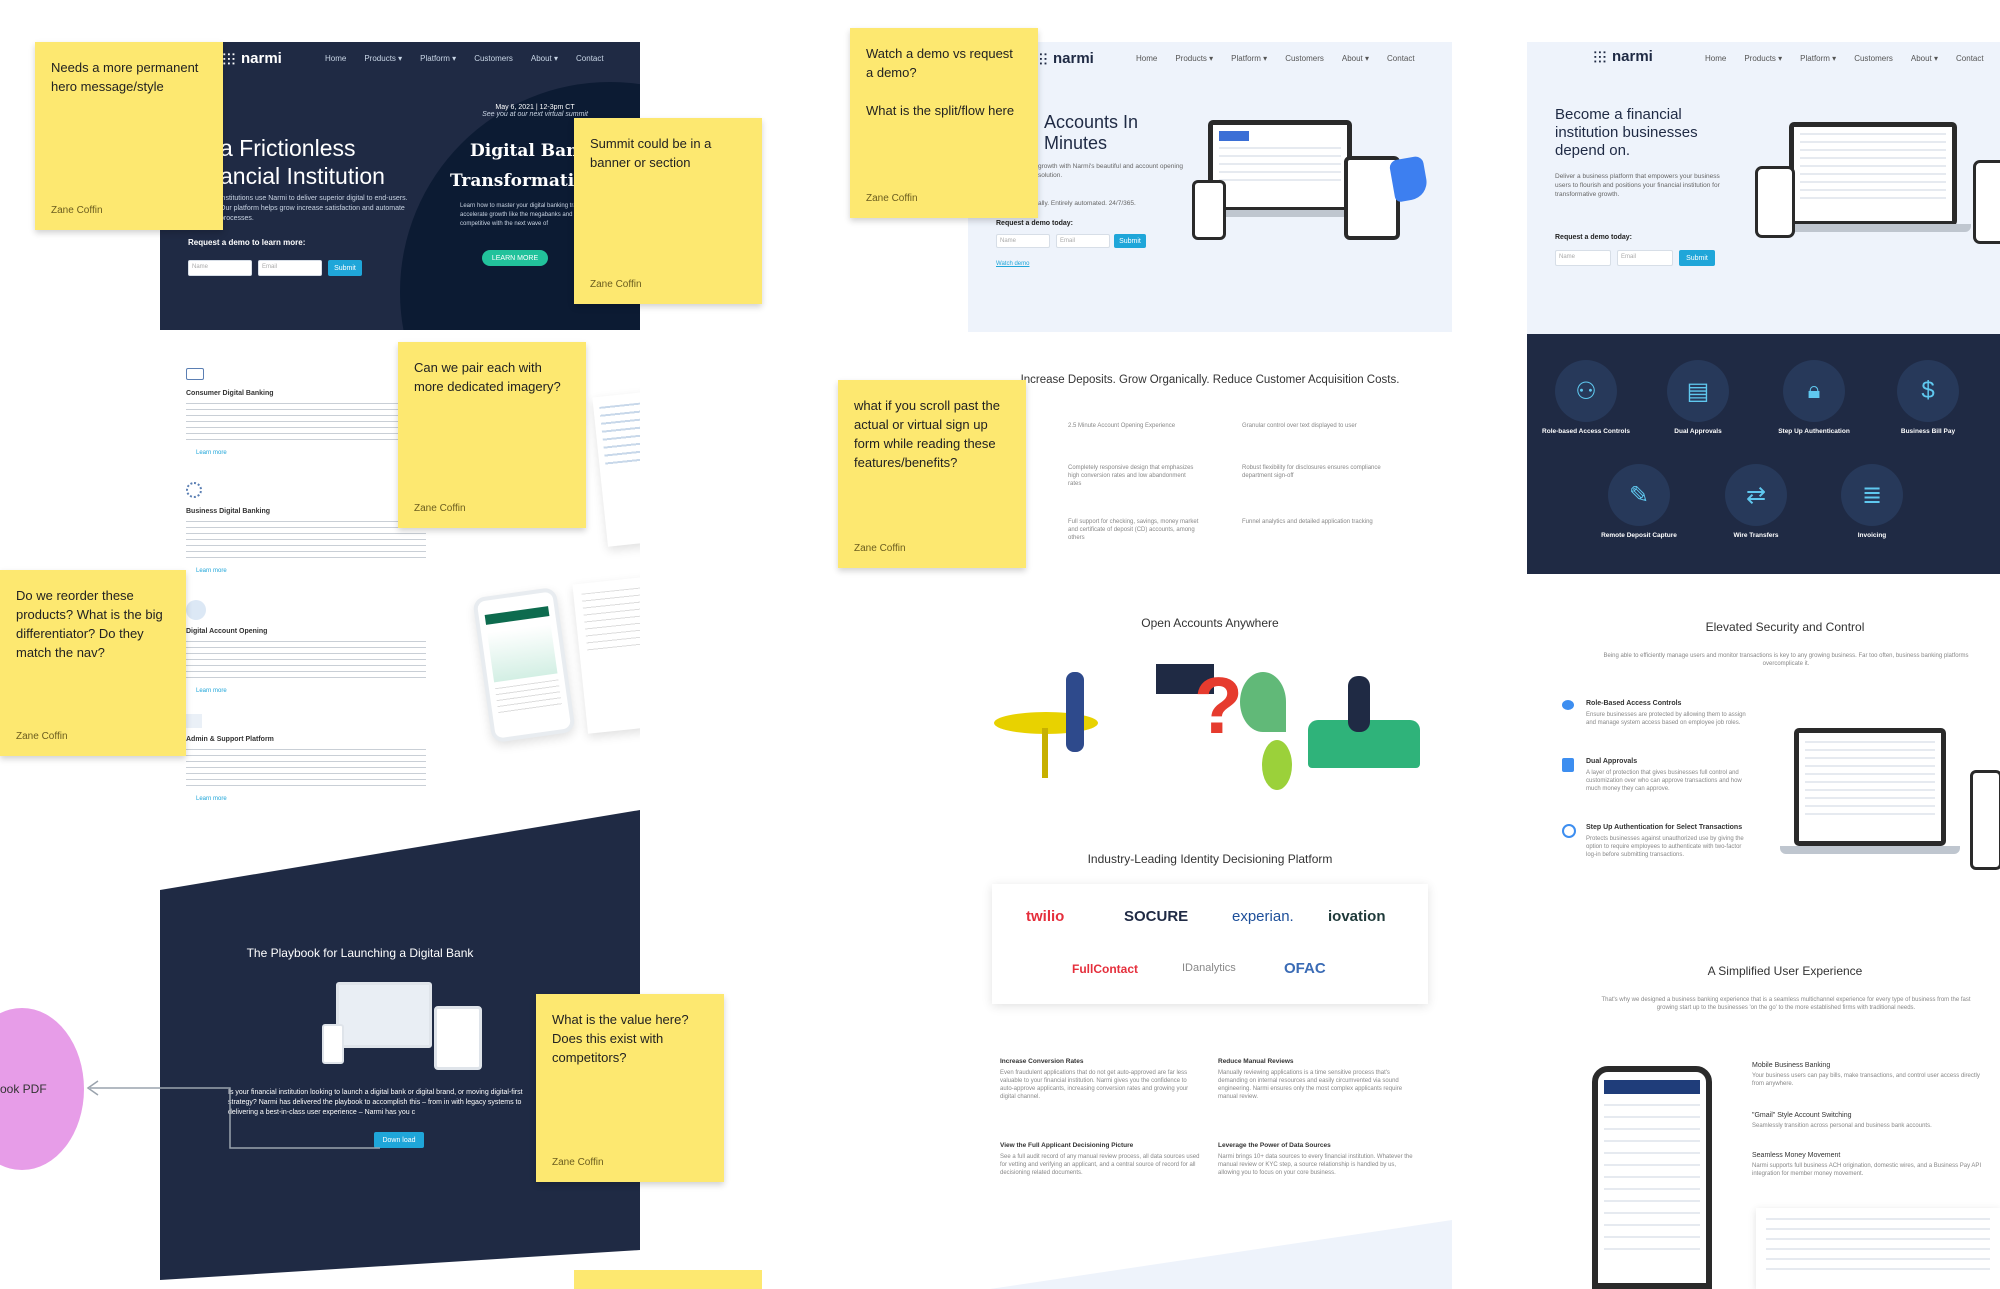 The height and width of the screenshot is (1289, 2000). Describe the element at coordinates (1872, 495) in the screenshot. I see `invoice-icon: ≣` at that location.